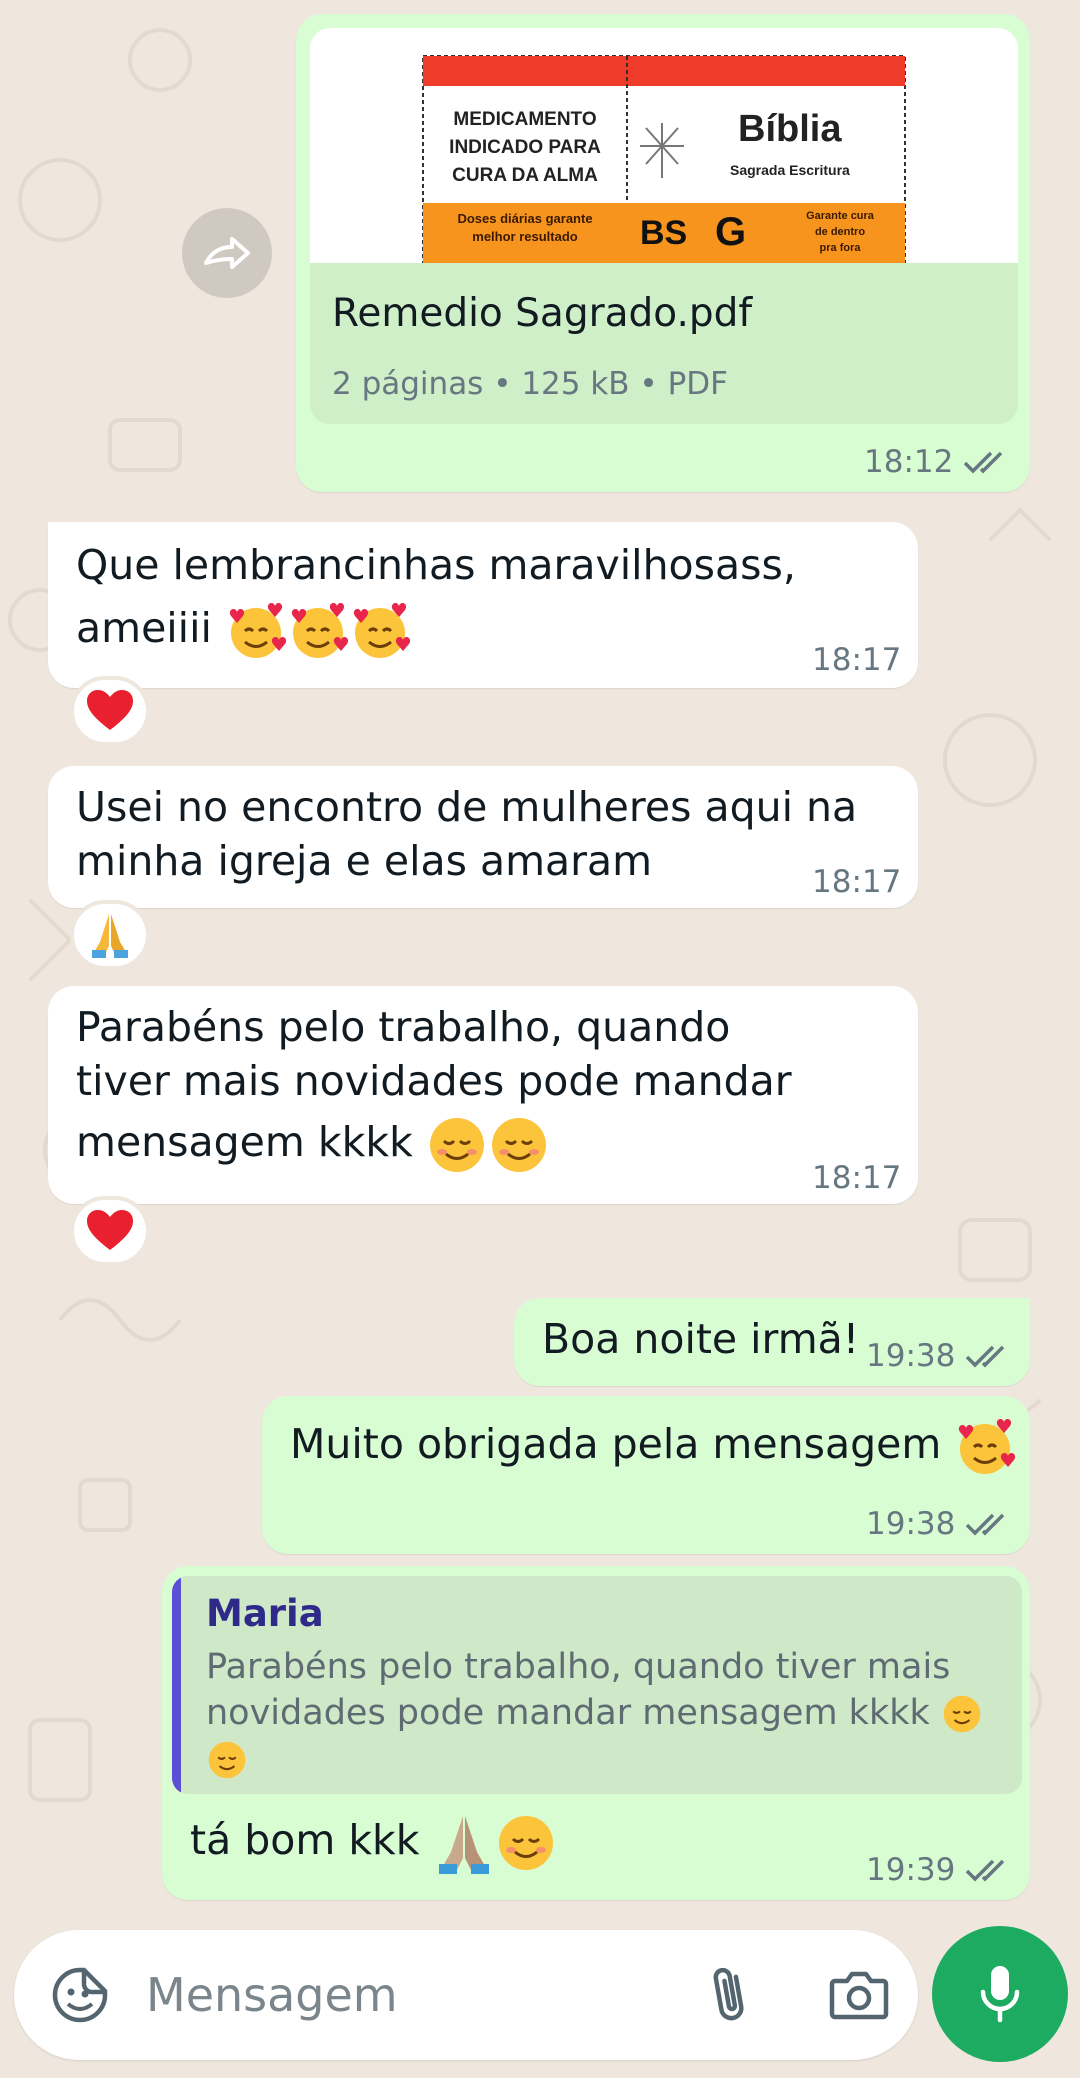 The image size is (1080, 2078). Describe the element at coordinates (272, 1995) in the screenshot. I see `message-input: Mensagem` at that location.